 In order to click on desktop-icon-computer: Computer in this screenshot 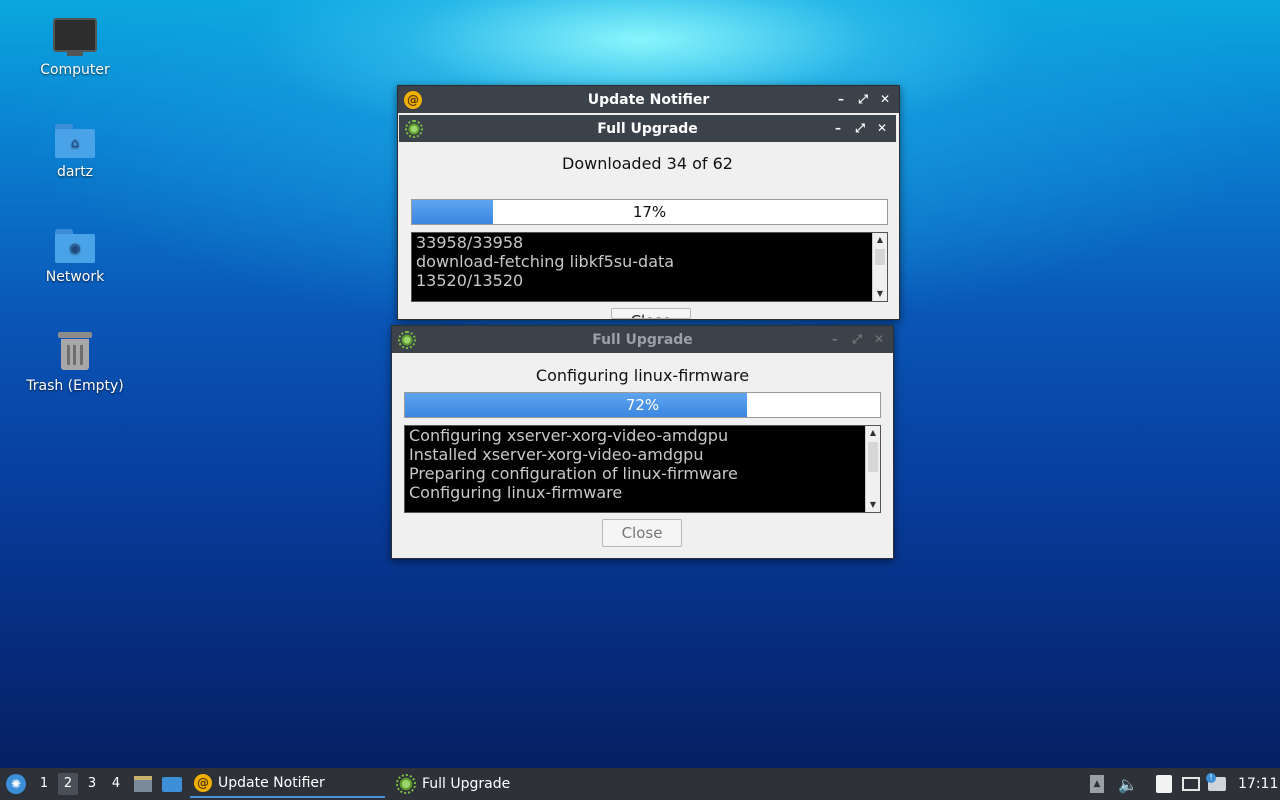, I will do `click(75, 48)`.